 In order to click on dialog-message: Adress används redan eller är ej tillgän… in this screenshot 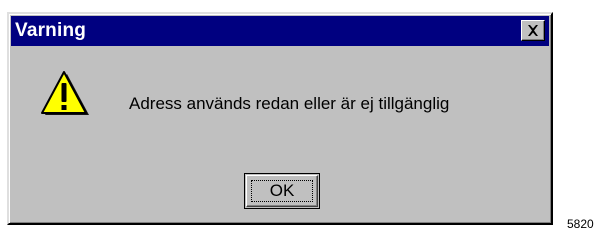, I will do `click(289, 103)`.